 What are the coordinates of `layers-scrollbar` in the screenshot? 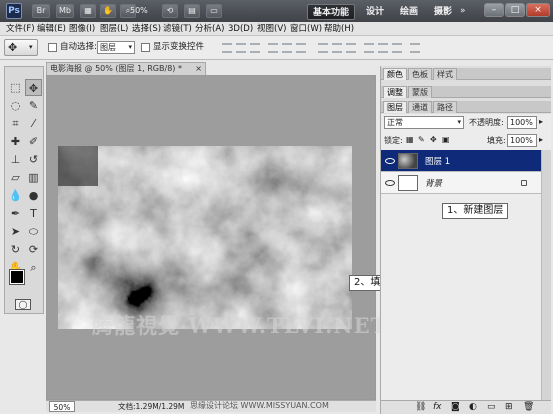 It's located at (546, 275).